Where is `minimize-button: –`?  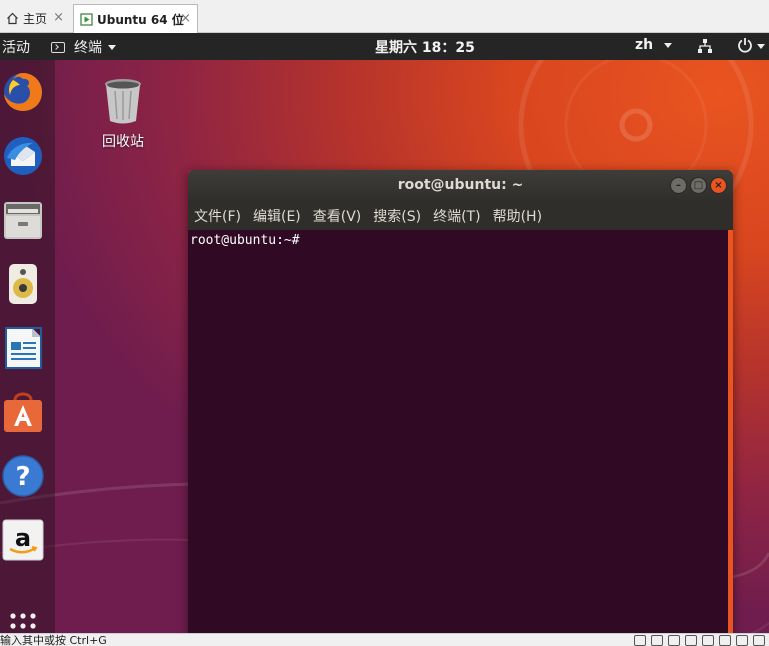 minimize-button: – is located at coordinates (678, 185).